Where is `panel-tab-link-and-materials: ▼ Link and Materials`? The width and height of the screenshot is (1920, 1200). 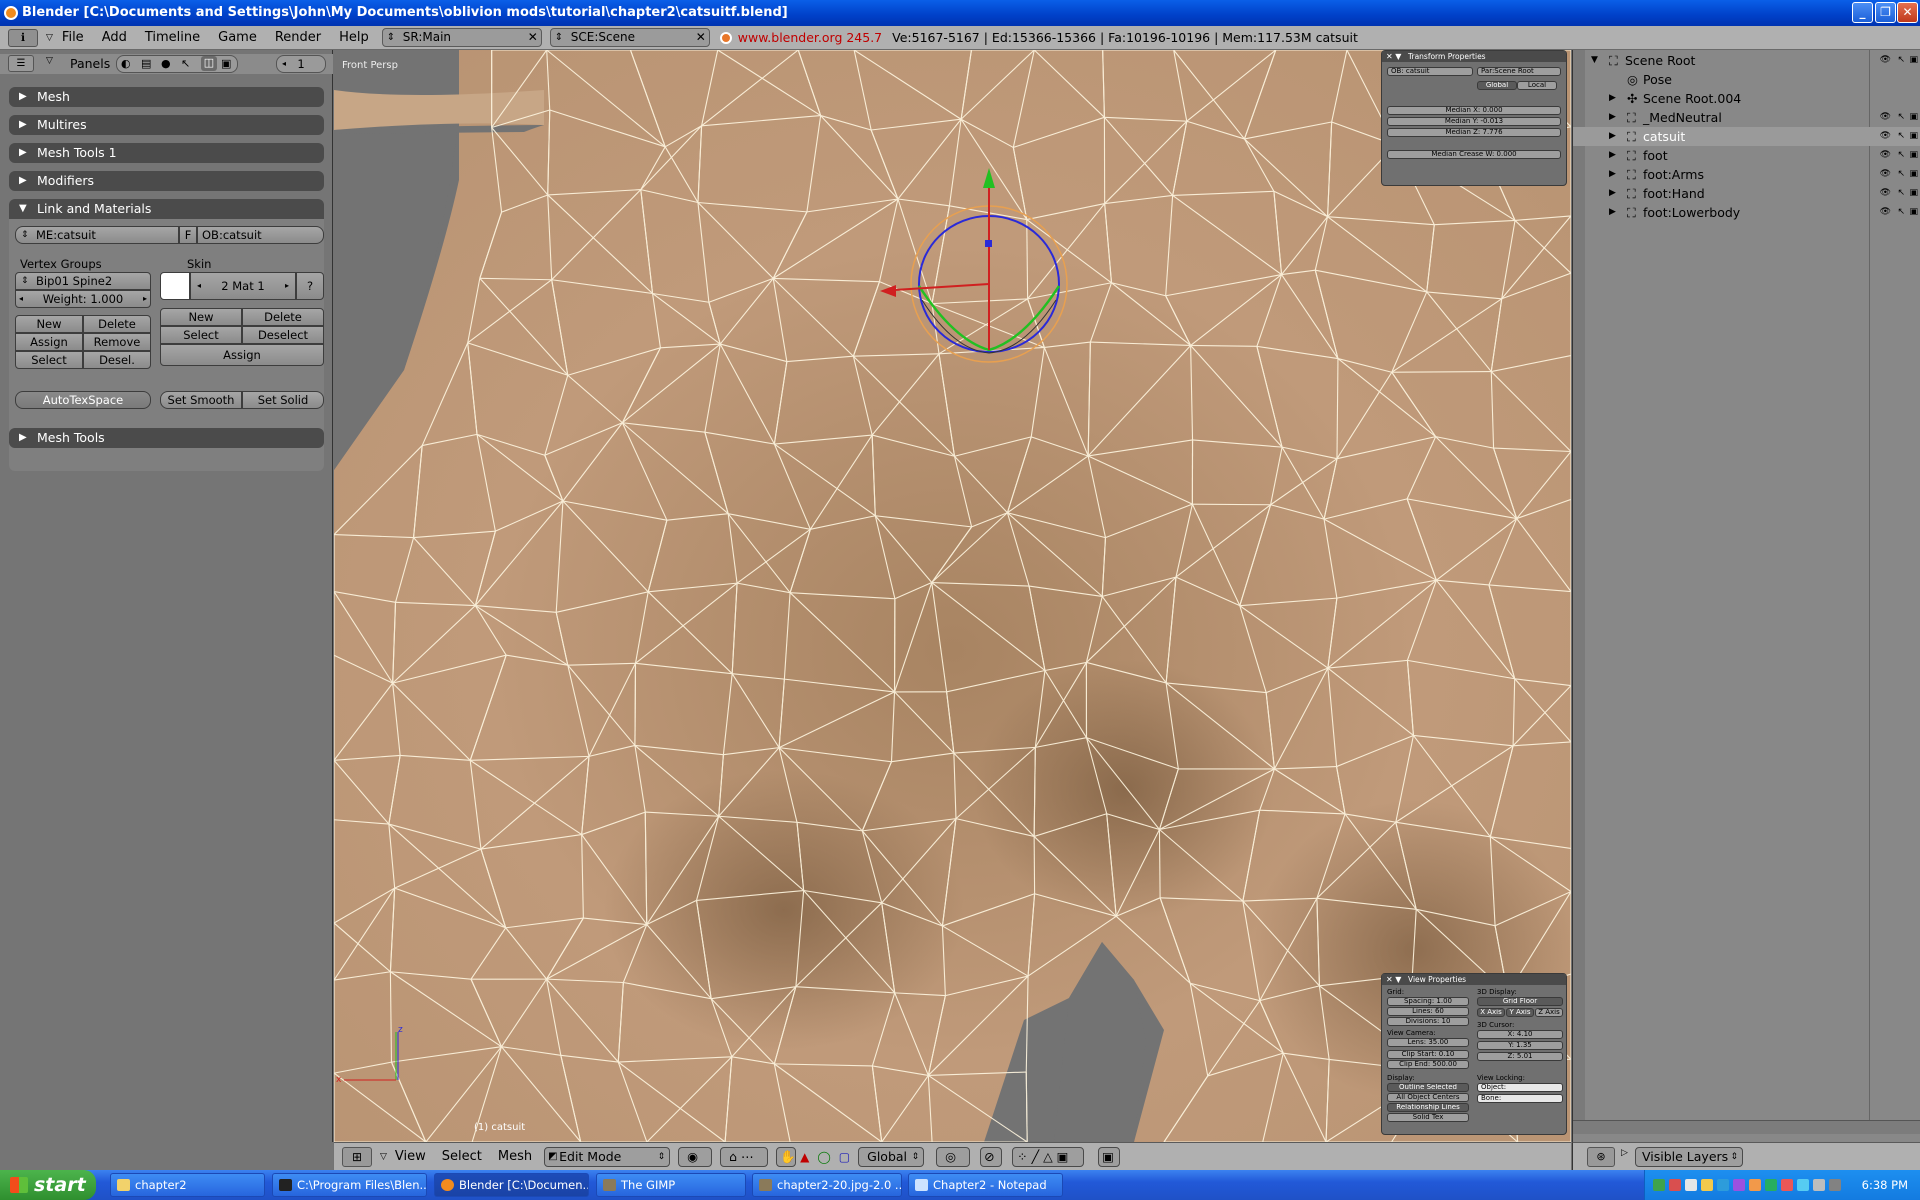
panel-tab-link-and-materials: ▼ Link and Materials is located at coordinates (166, 209).